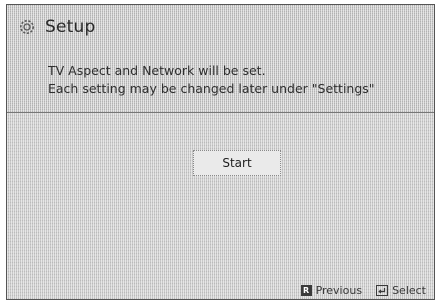 This screenshot has height=306, width=443. Describe the element at coordinates (237, 163) in the screenshot. I see `start-button: Start` at that location.